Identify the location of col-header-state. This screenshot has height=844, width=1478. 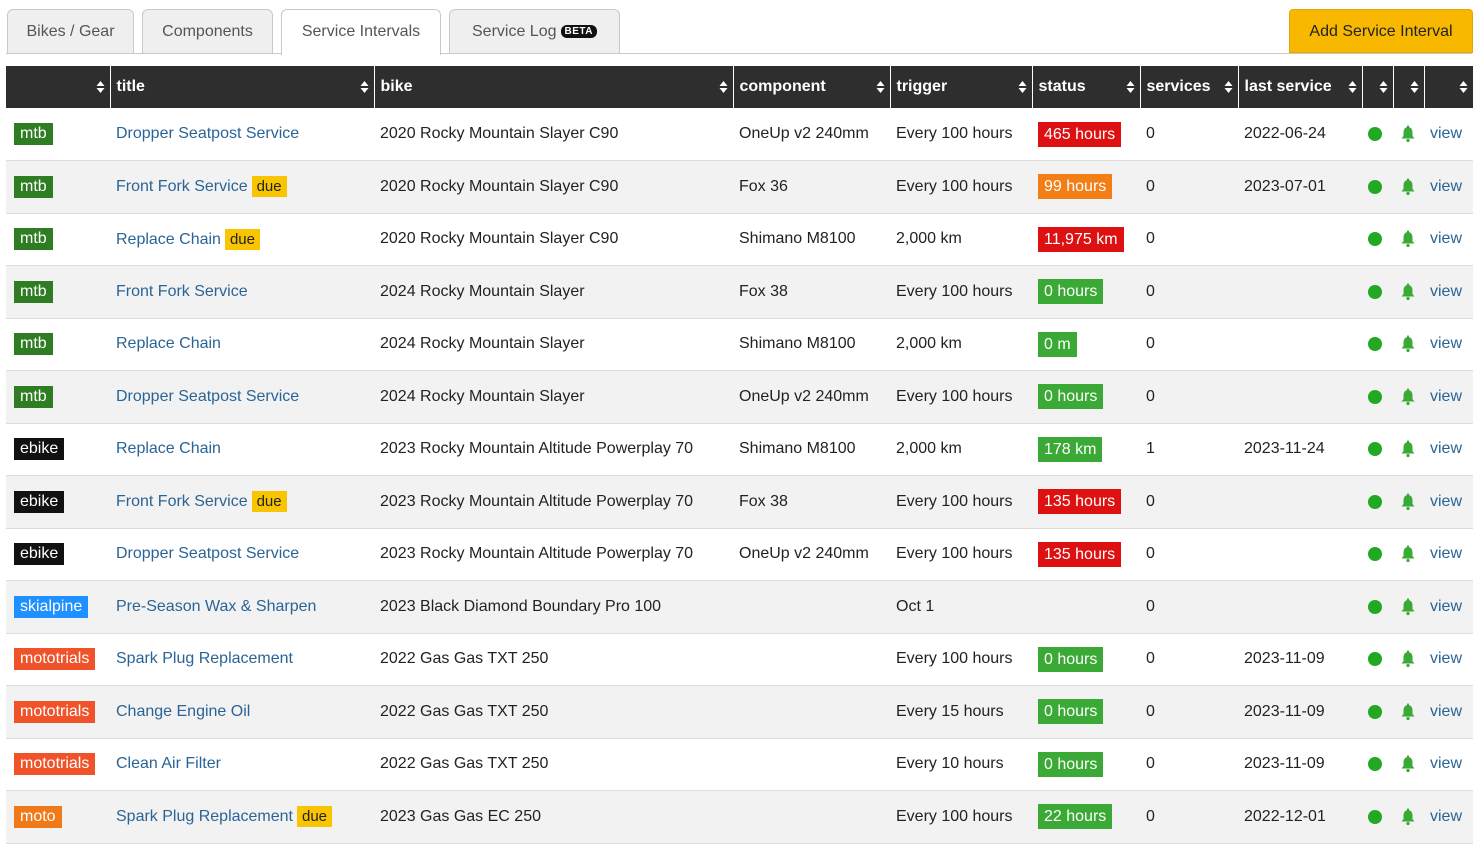
(1378, 87).